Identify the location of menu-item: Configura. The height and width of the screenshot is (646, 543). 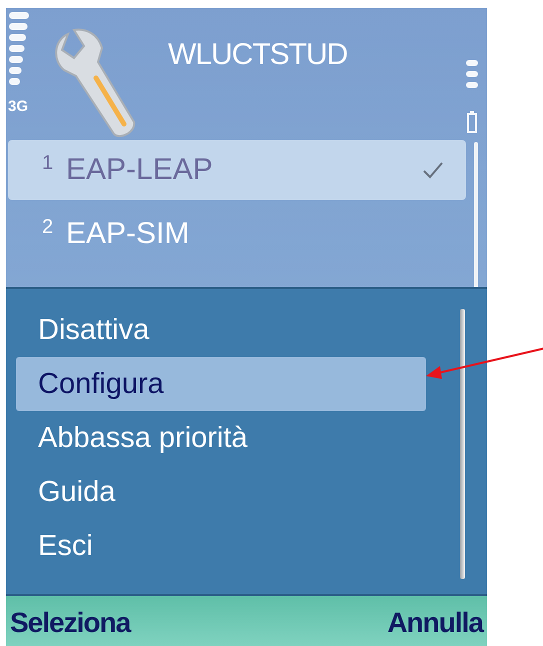
(221, 384).